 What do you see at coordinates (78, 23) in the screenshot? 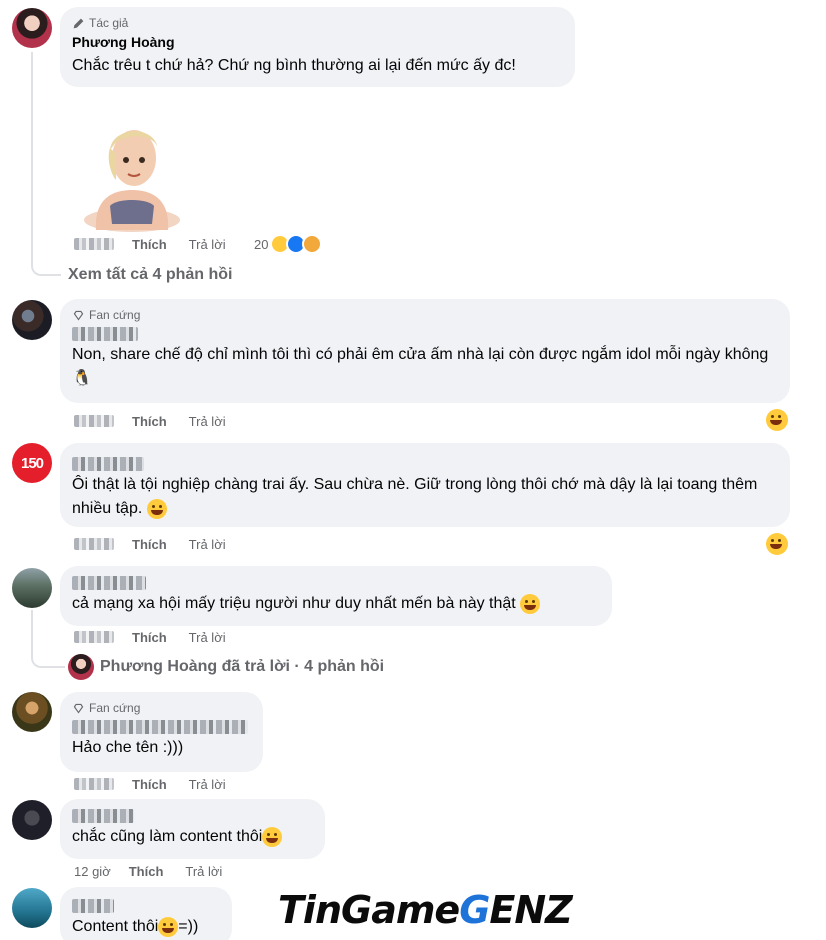
I see `pencil-icon` at bounding box center [78, 23].